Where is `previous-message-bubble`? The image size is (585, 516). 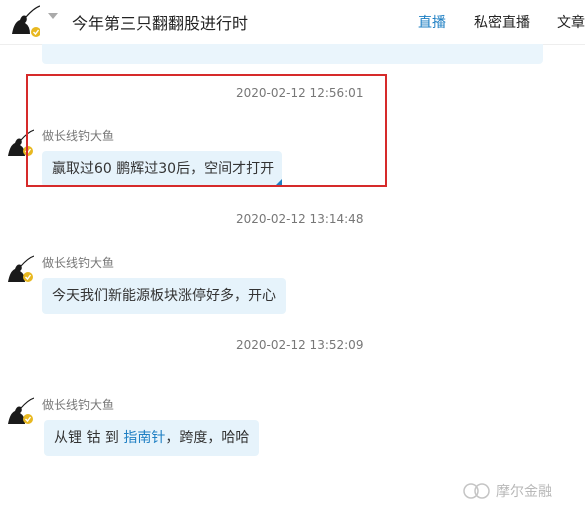 previous-message-bubble is located at coordinates (292, 54).